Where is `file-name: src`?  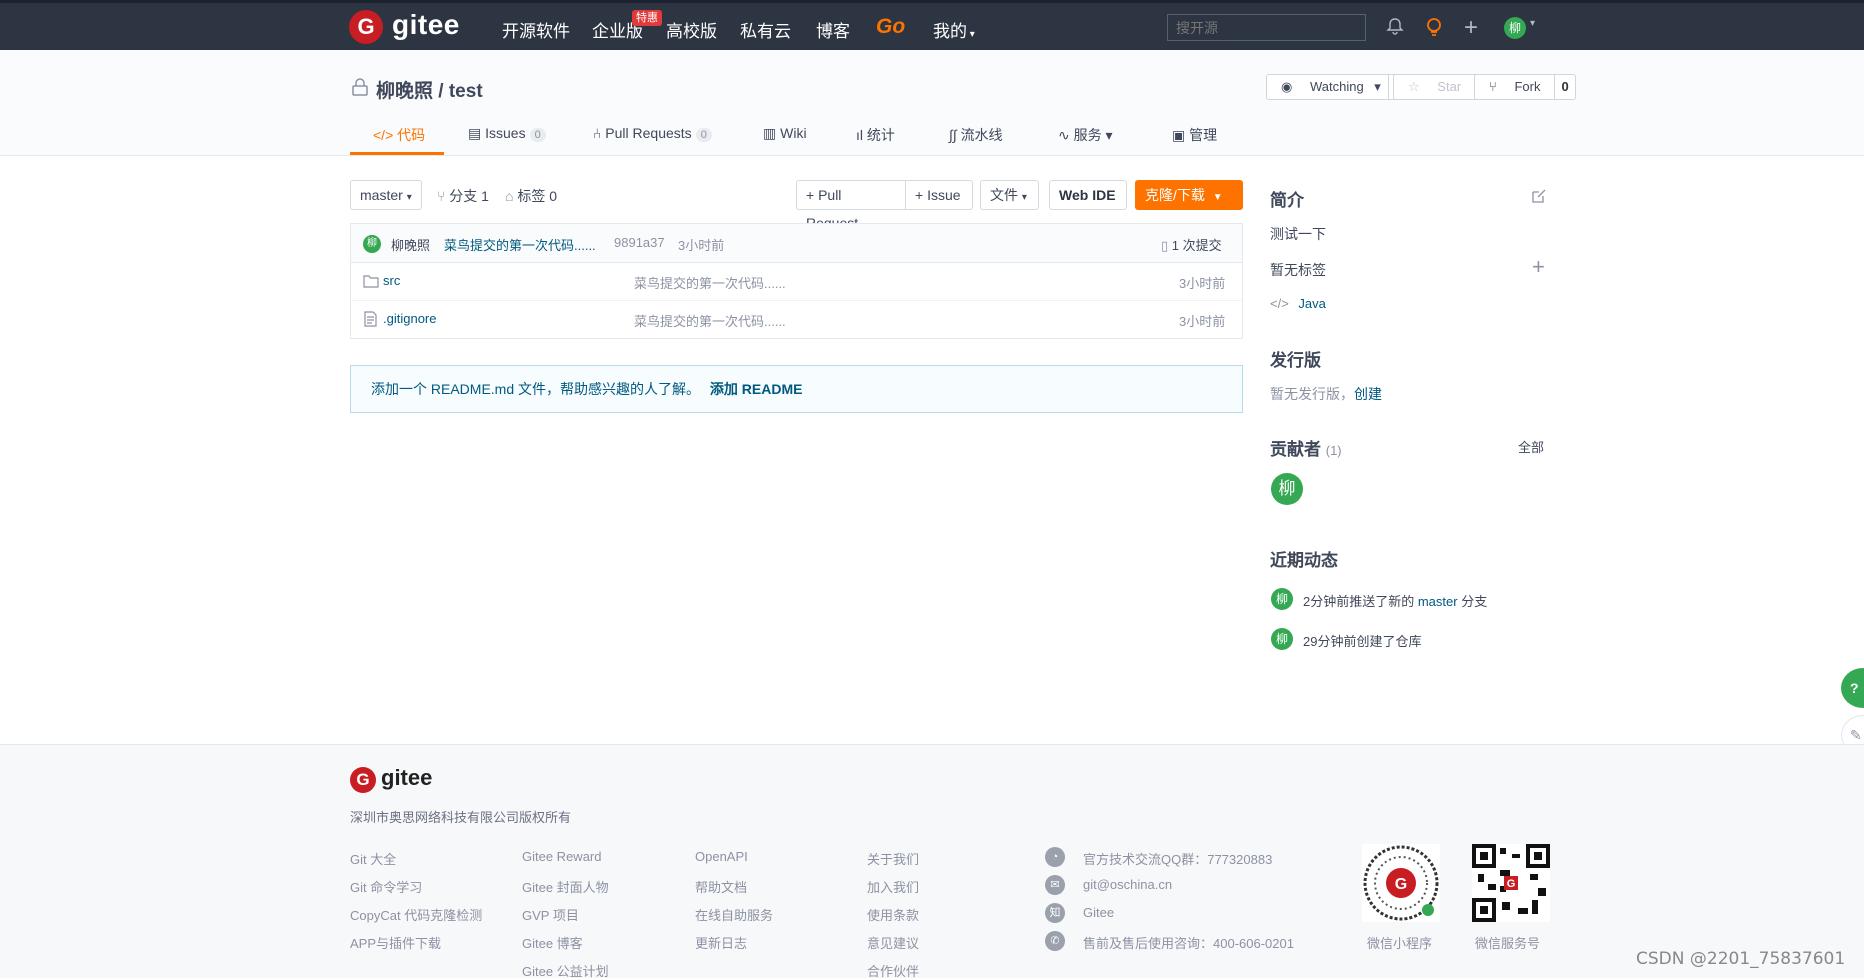 file-name: src is located at coordinates (391, 280).